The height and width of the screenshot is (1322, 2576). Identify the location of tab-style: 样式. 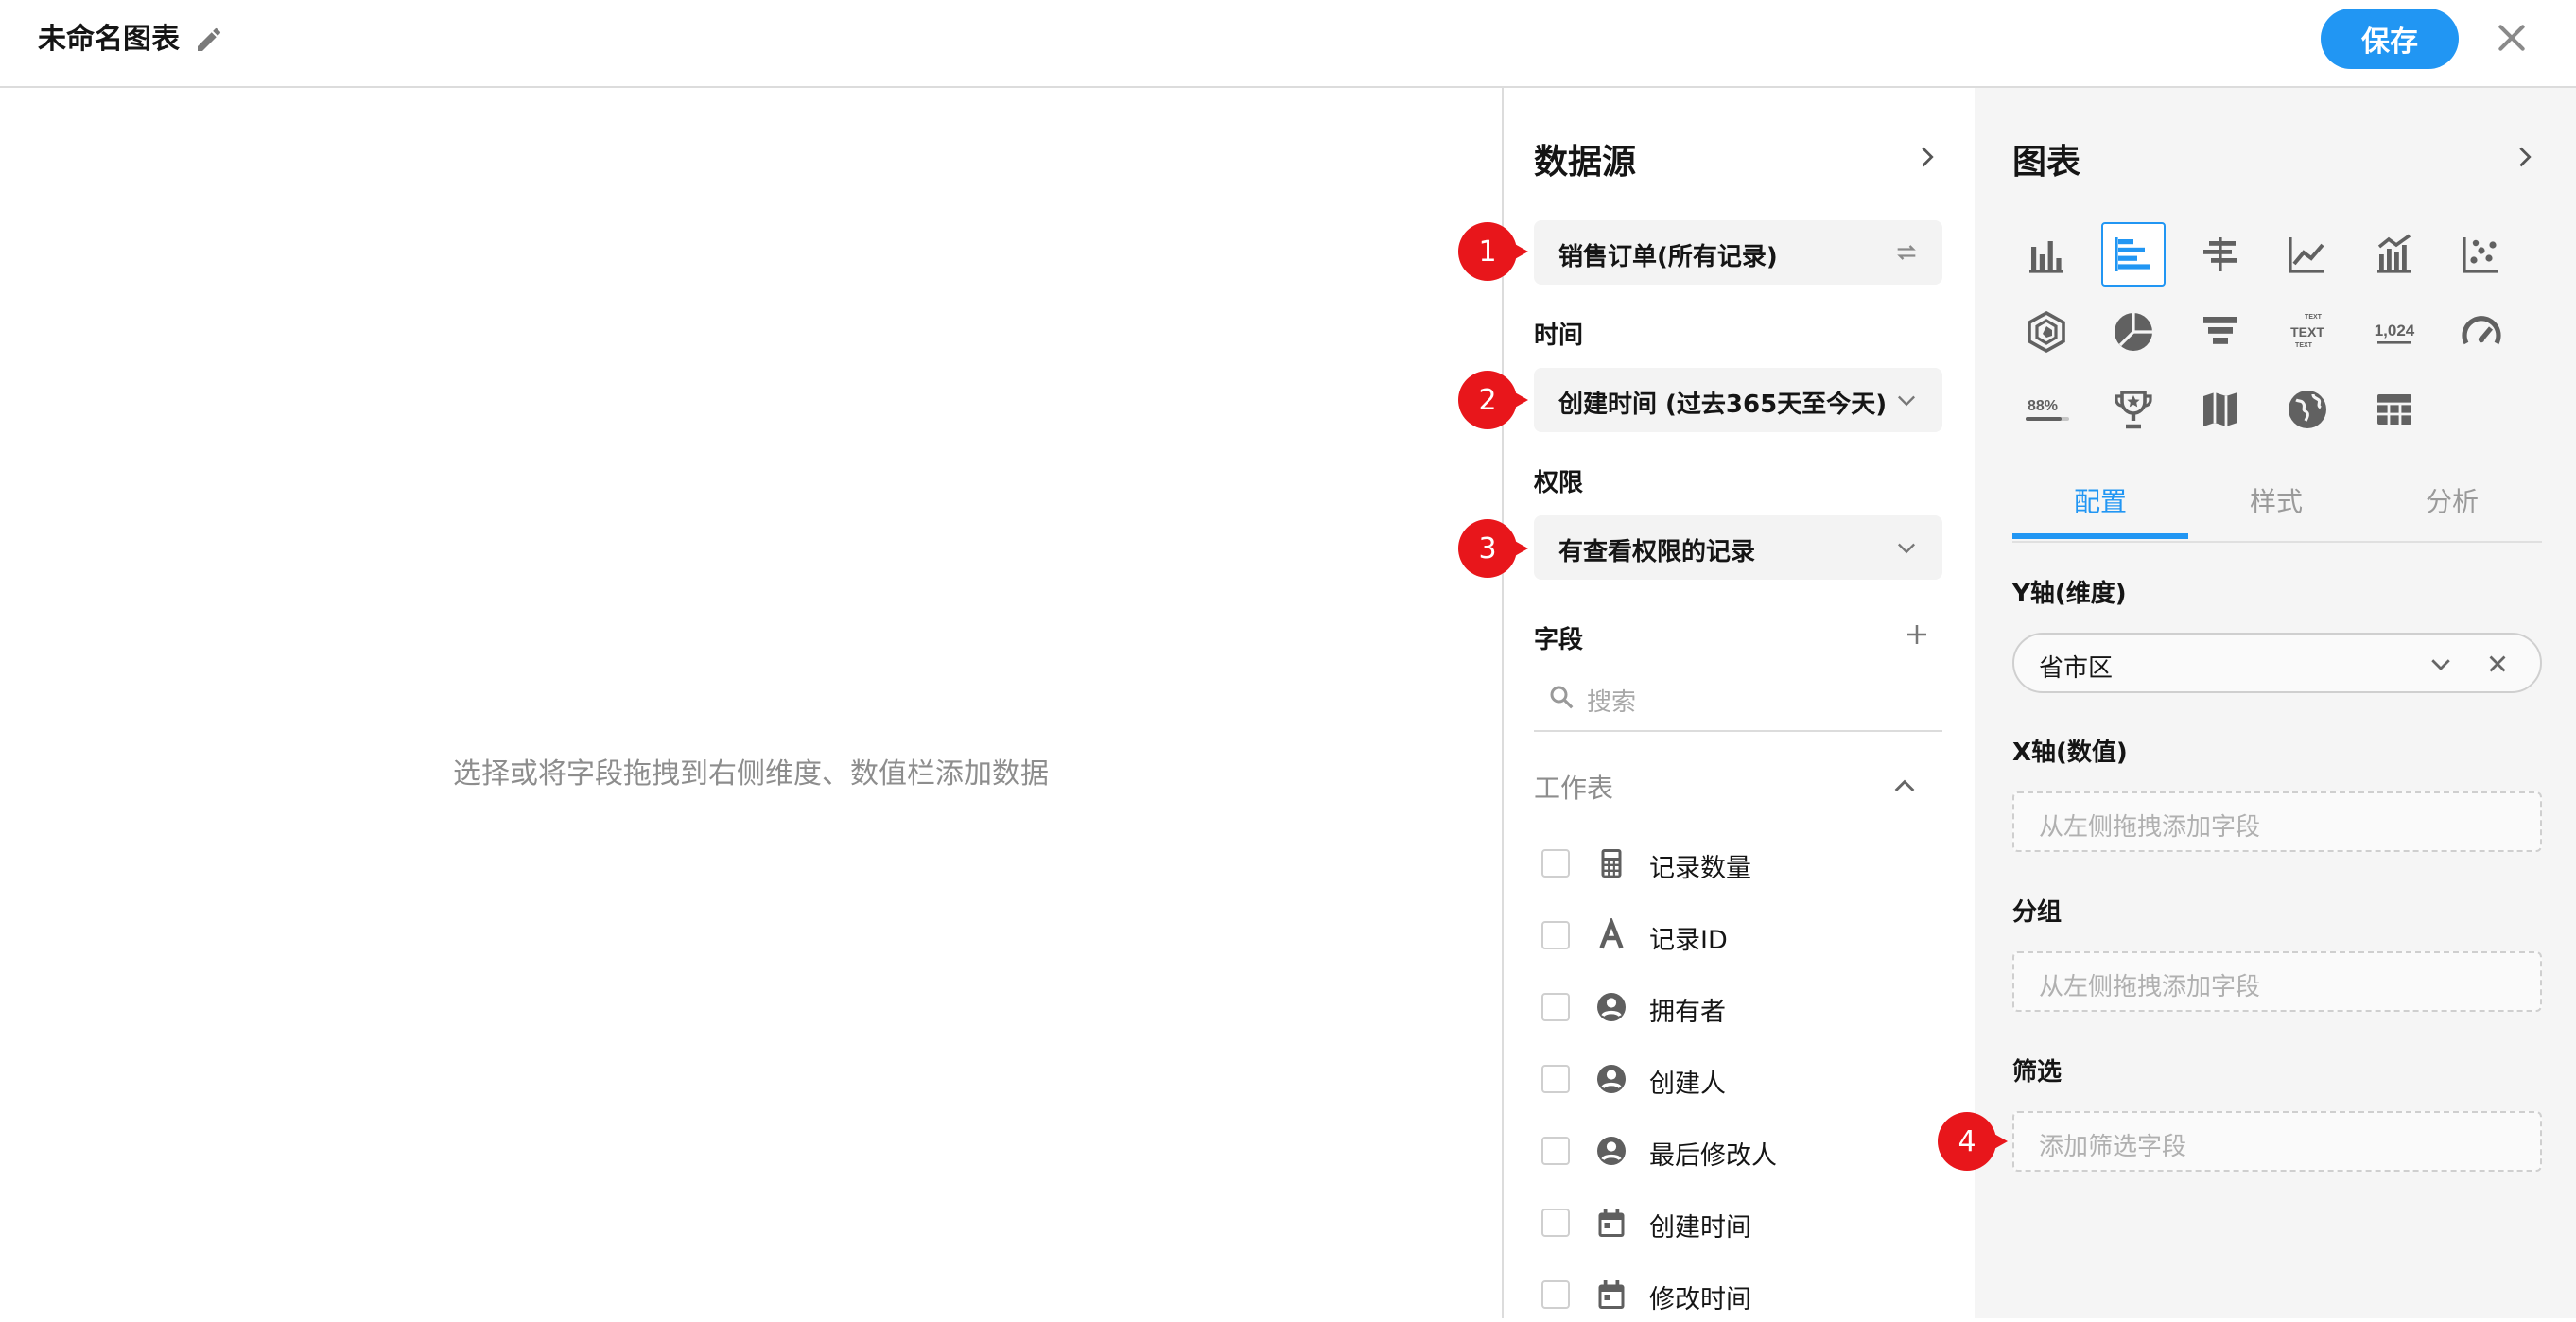
(2276, 500).